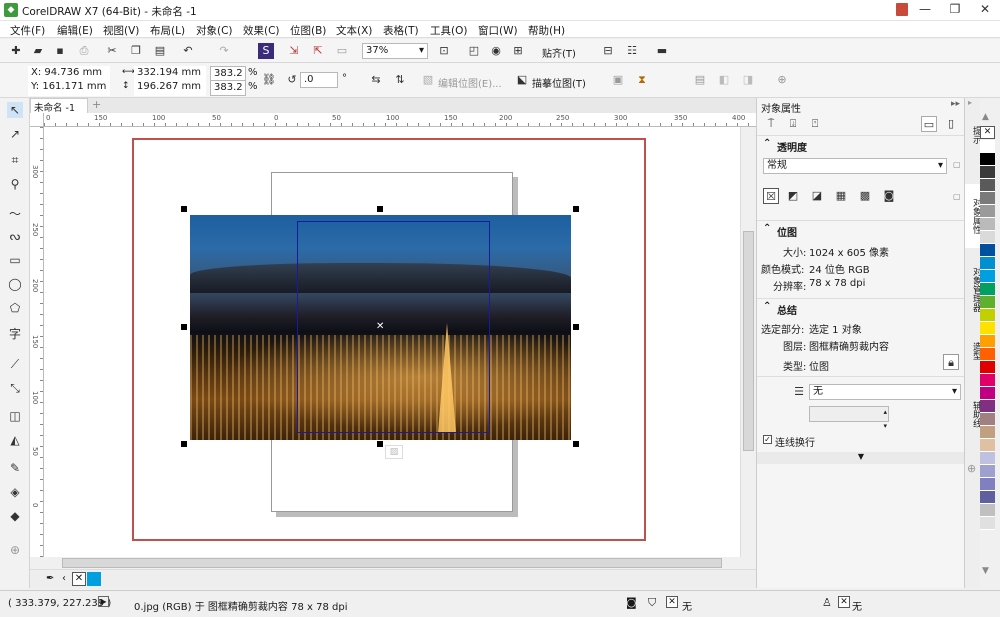 The height and width of the screenshot is (617, 1000). What do you see at coordinates (395, 51) in the screenshot?
I see `zoom-level-combo: 37% ▾` at bounding box center [395, 51].